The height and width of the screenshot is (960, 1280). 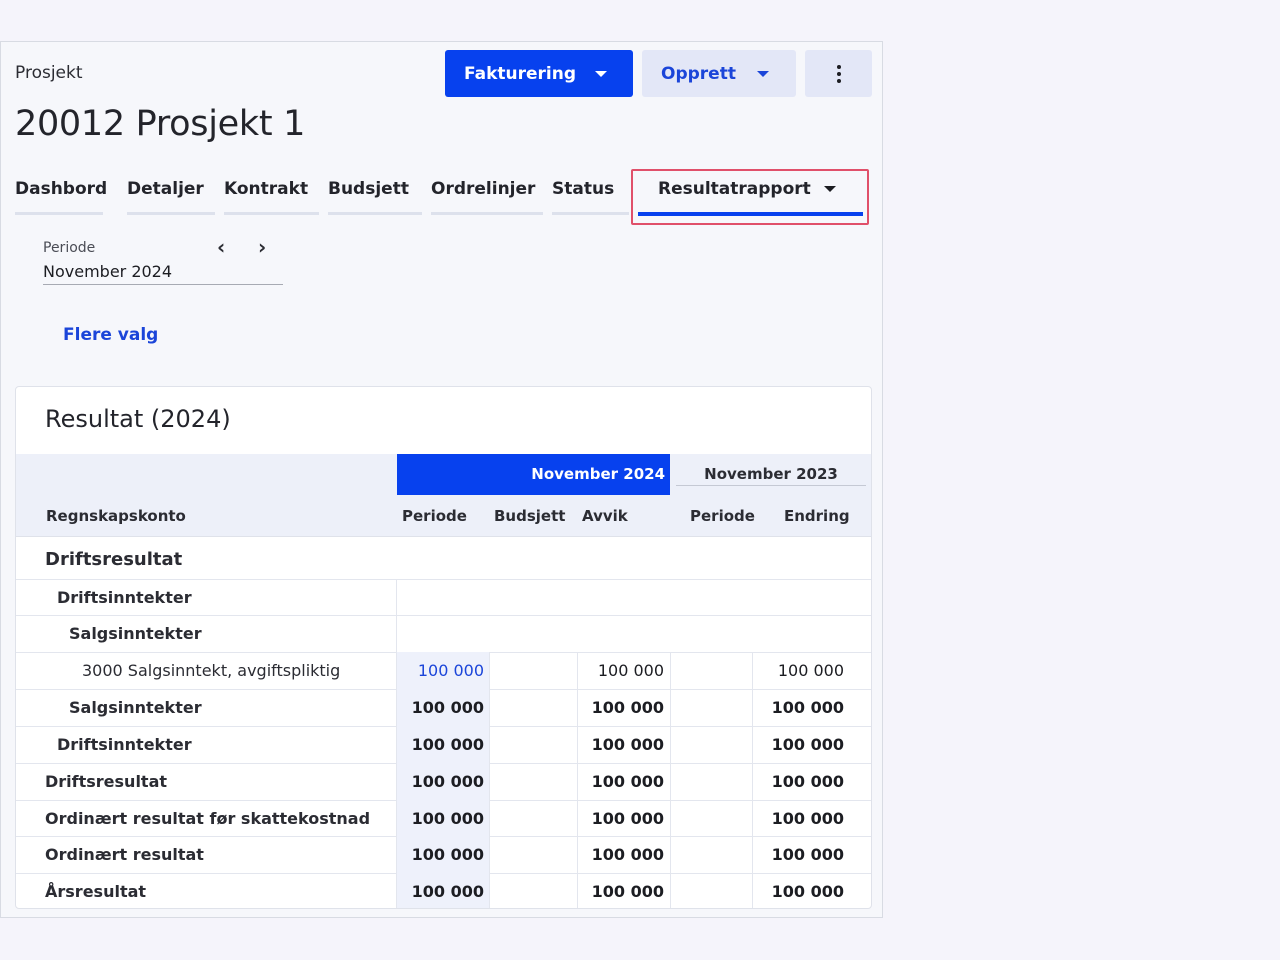 I want to click on tab-result-report: Resultatrapport, so click(x=750, y=196).